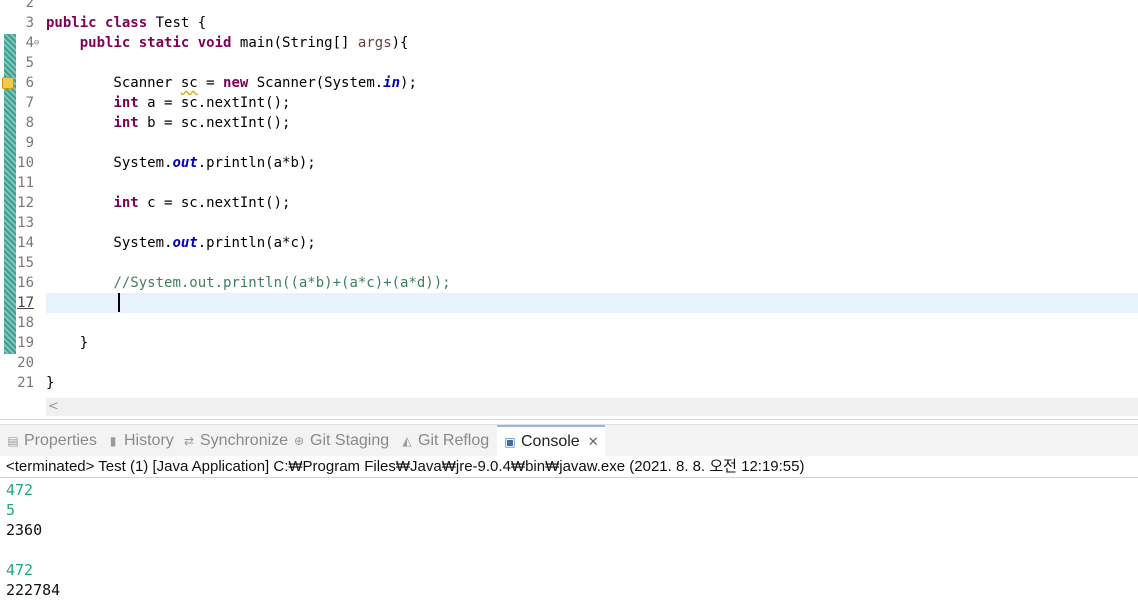 This screenshot has height=607, width=1138. Describe the element at coordinates (569, 63) in the screenshot. I see `code-line: 5` at that location.